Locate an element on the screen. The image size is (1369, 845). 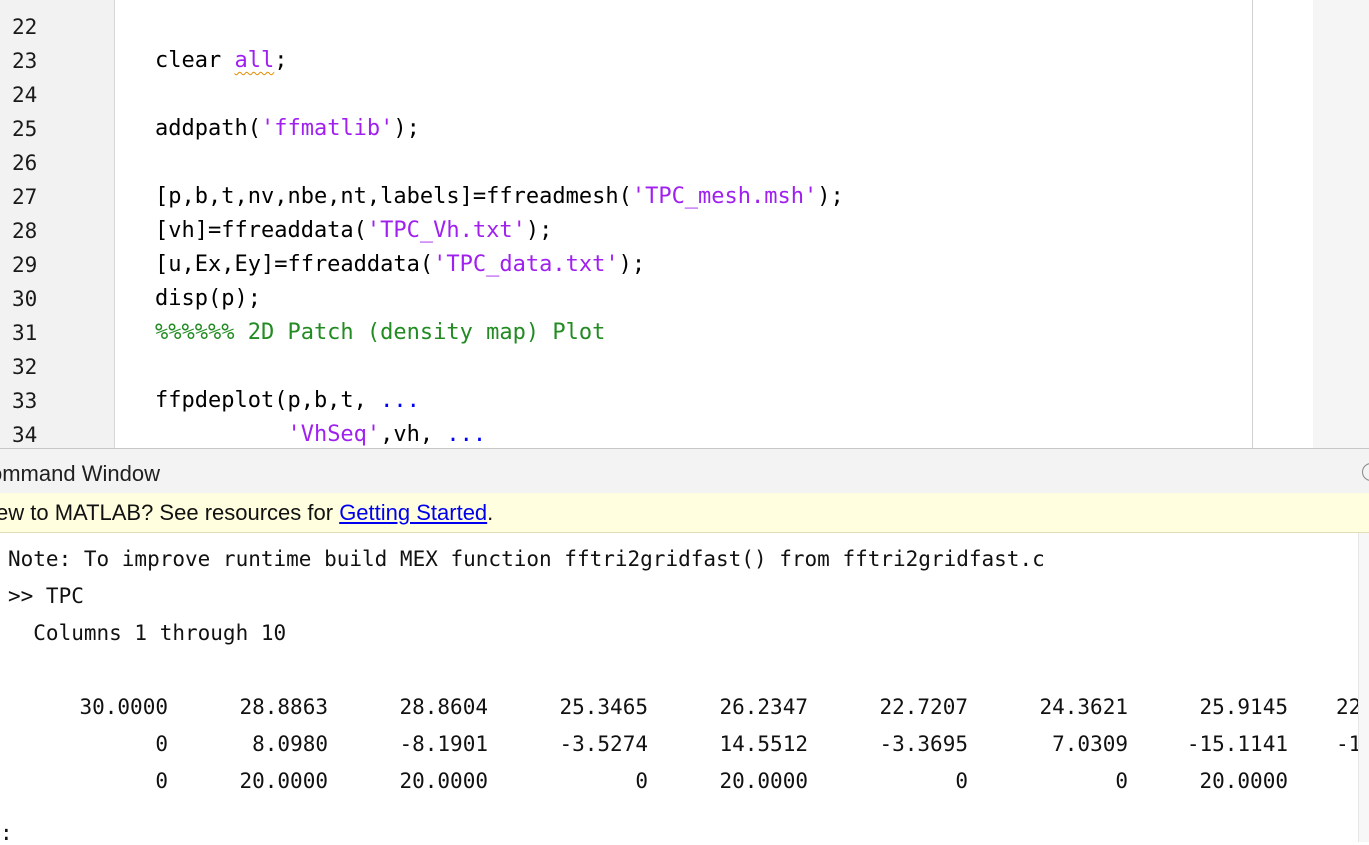
code-token: 'TPC_data.txt' is located at coordinates (526, 264).